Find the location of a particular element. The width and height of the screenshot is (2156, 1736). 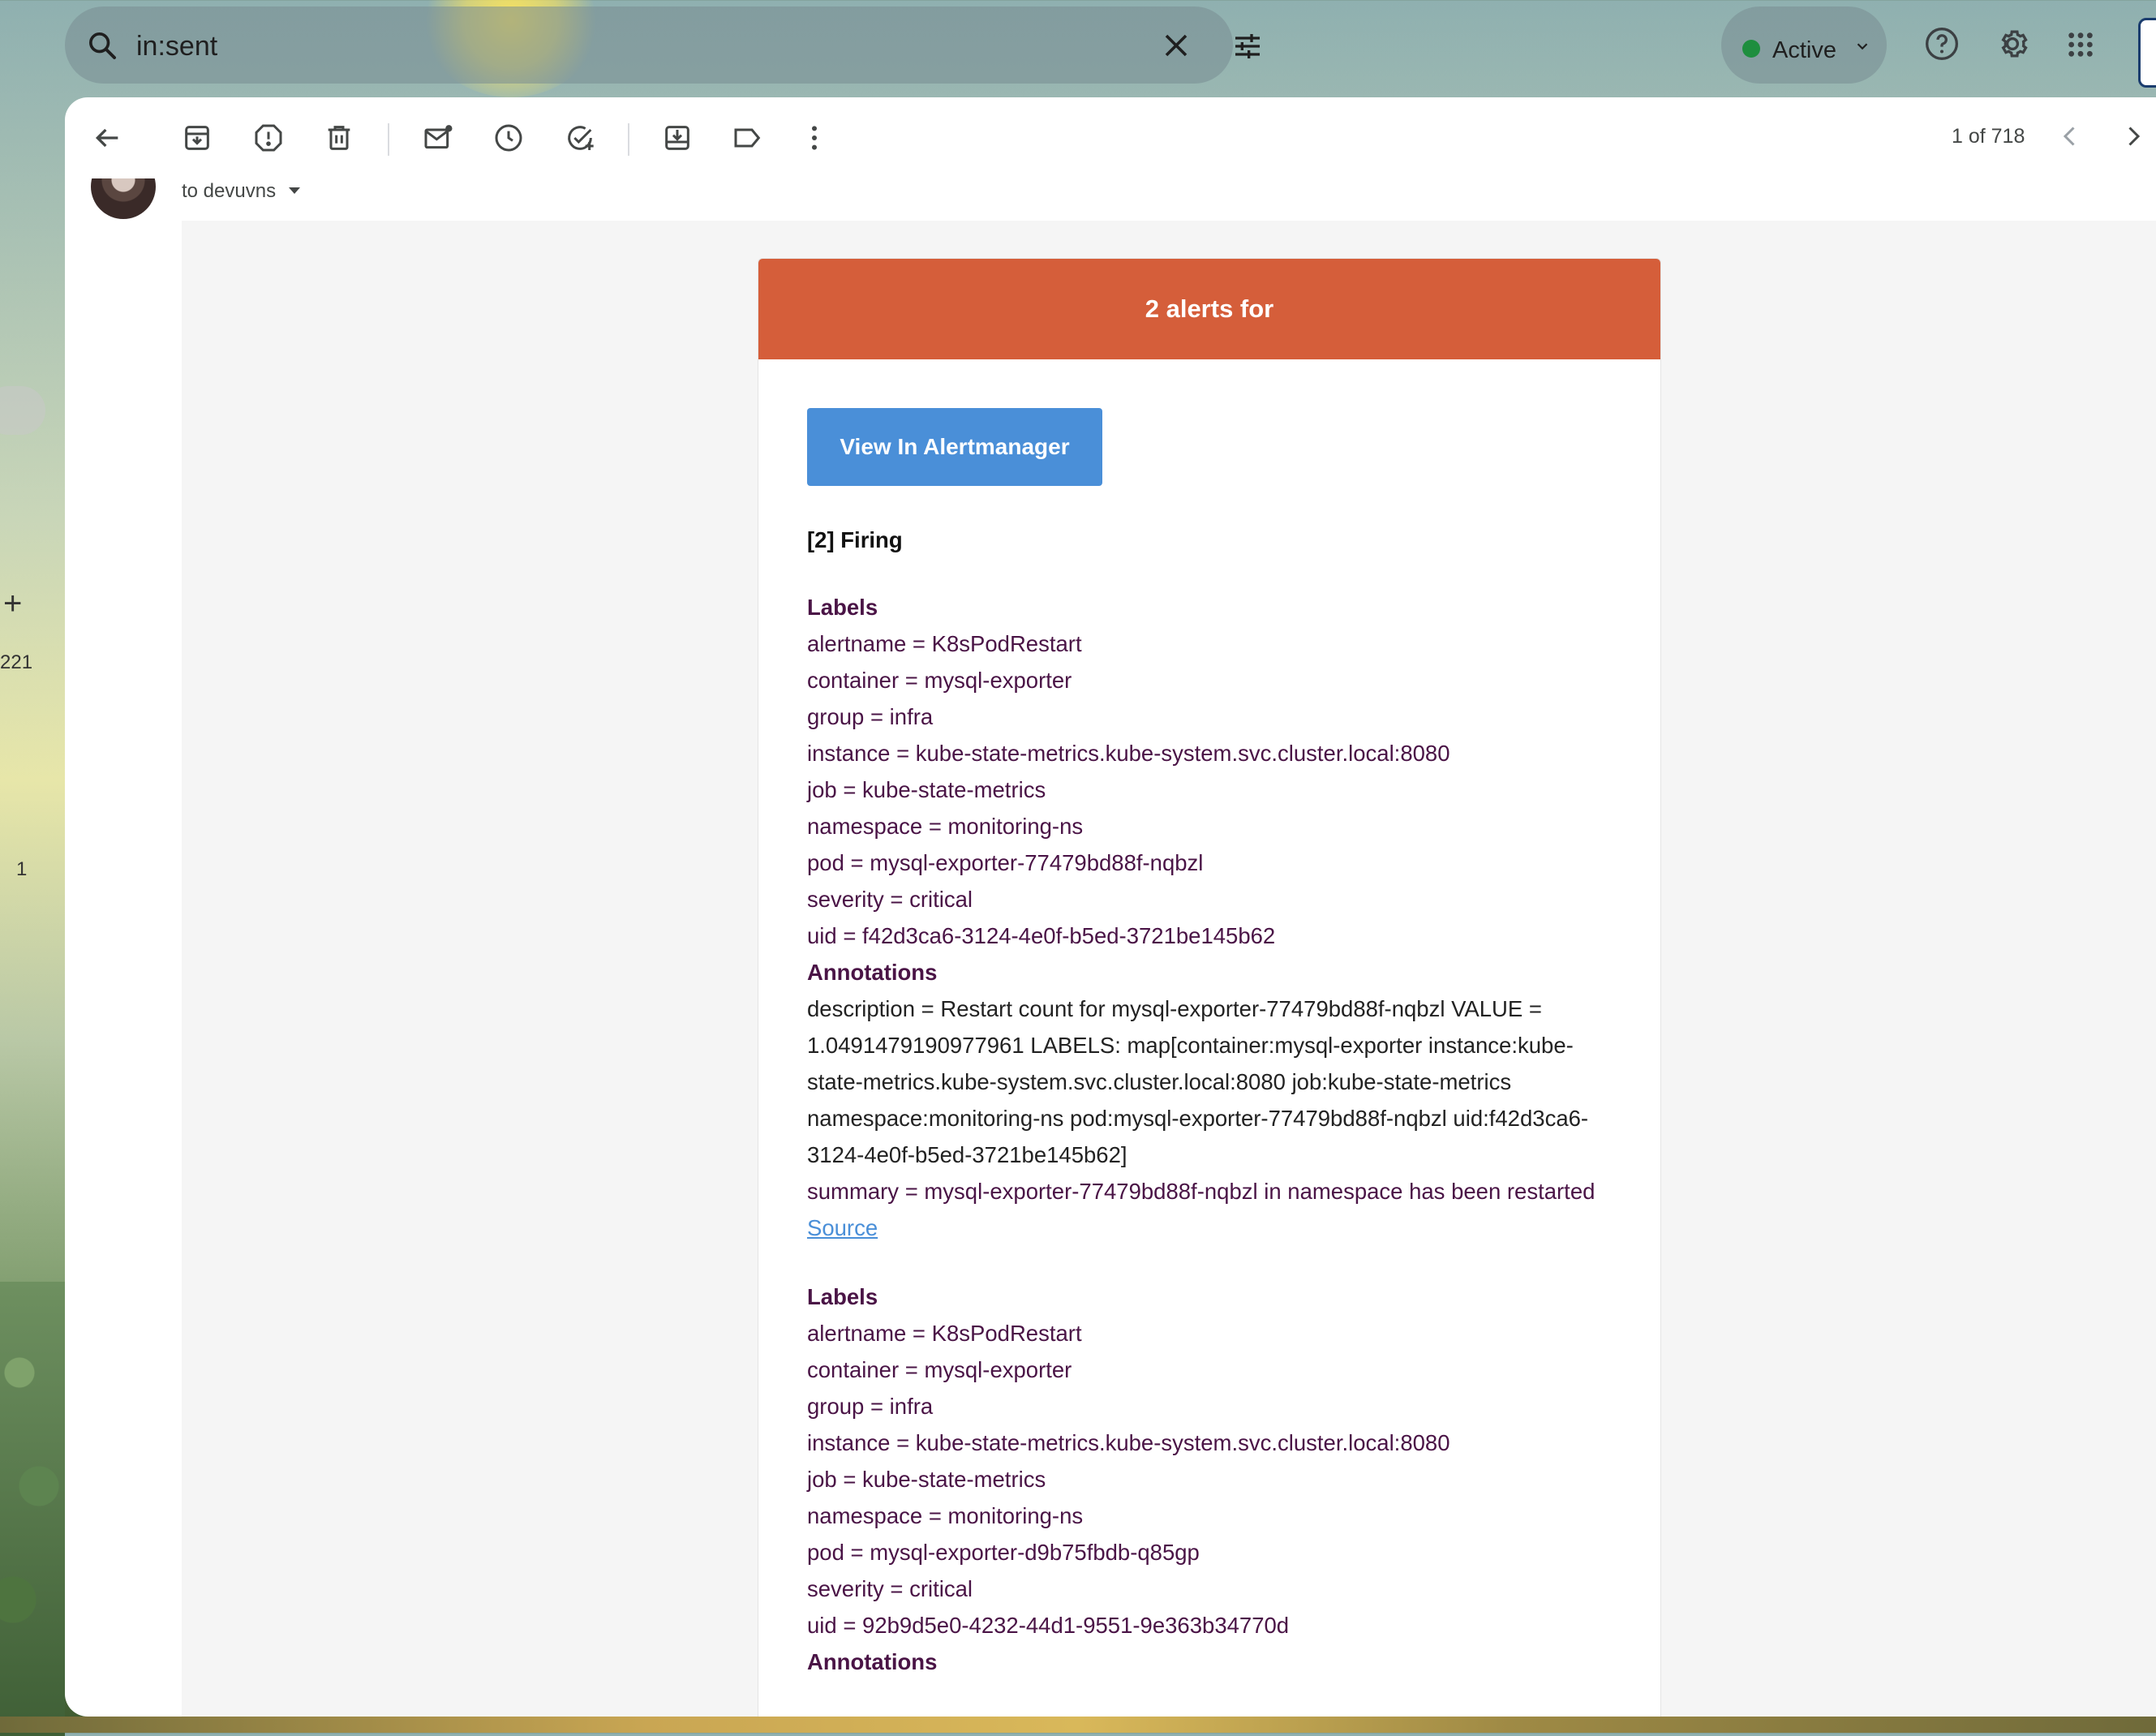

label-row: pod = mysql-exporter-77479bd88f-nqbzl is located at coordinates (1006, 862).